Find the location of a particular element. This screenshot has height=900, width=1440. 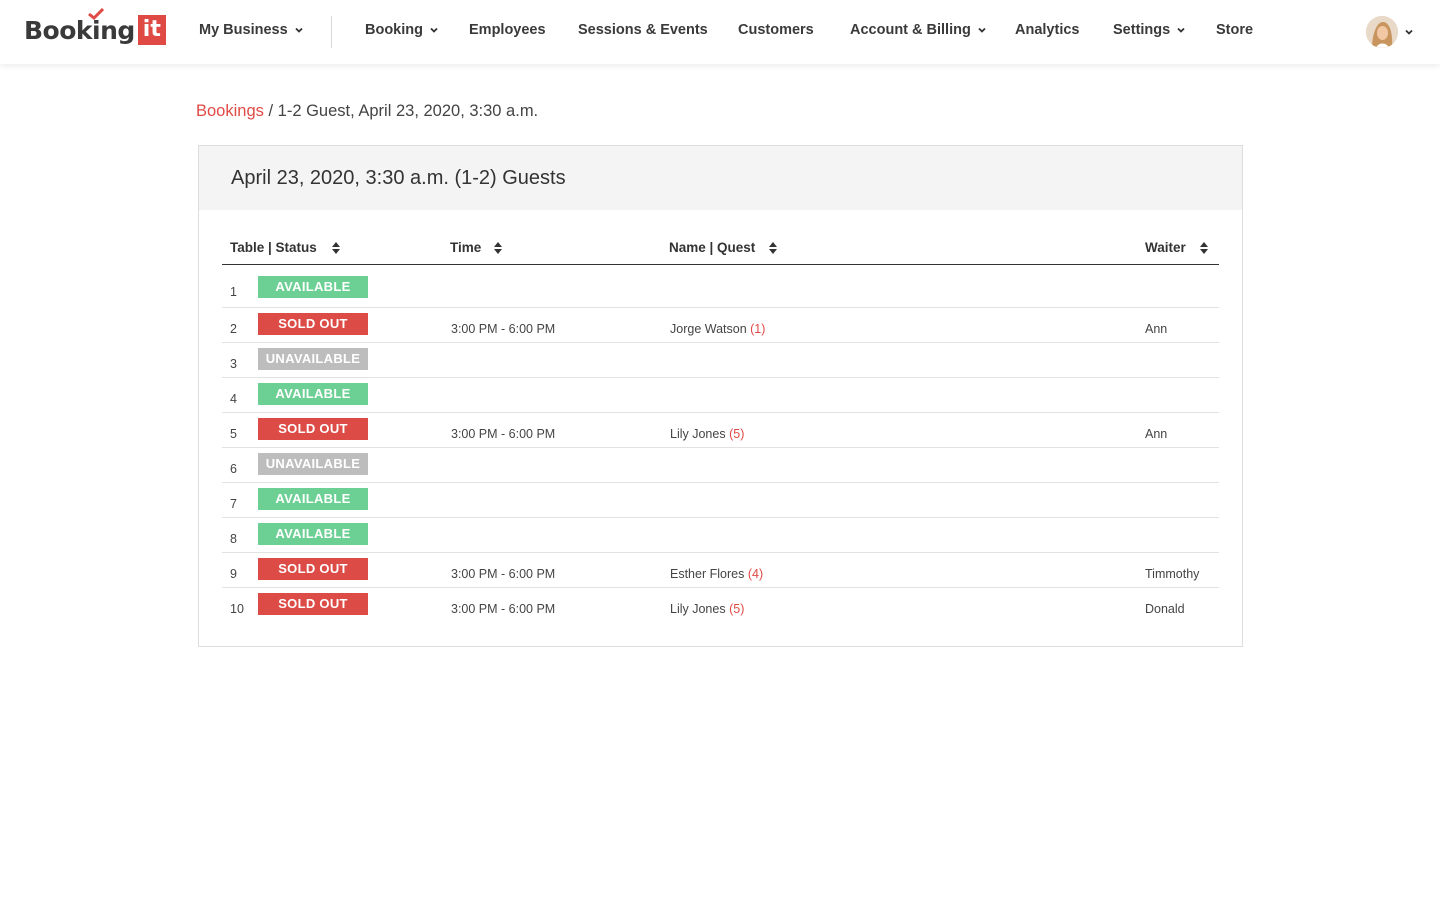

nav-settings: Settings is located at coordinates (1149, 30).